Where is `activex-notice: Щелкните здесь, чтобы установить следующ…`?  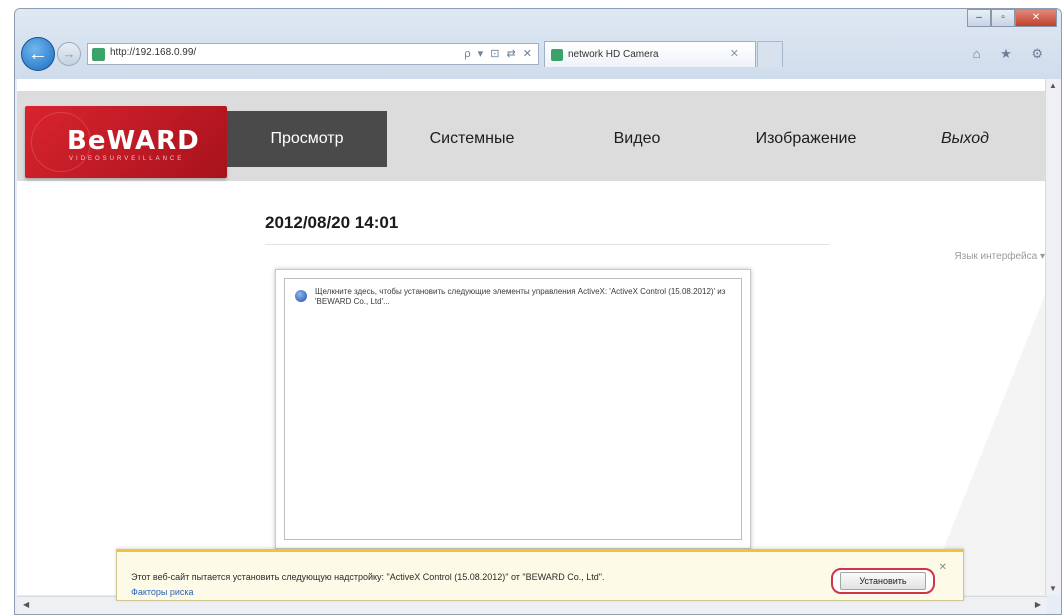
activex-notice: Щелкните здесь, чтобы установить следующ… is located at coordinates (525, 297).